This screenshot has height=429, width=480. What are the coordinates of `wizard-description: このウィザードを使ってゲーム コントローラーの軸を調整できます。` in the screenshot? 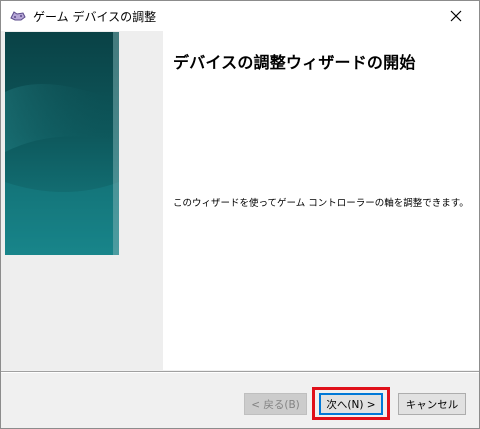 It's located at (321, 203).